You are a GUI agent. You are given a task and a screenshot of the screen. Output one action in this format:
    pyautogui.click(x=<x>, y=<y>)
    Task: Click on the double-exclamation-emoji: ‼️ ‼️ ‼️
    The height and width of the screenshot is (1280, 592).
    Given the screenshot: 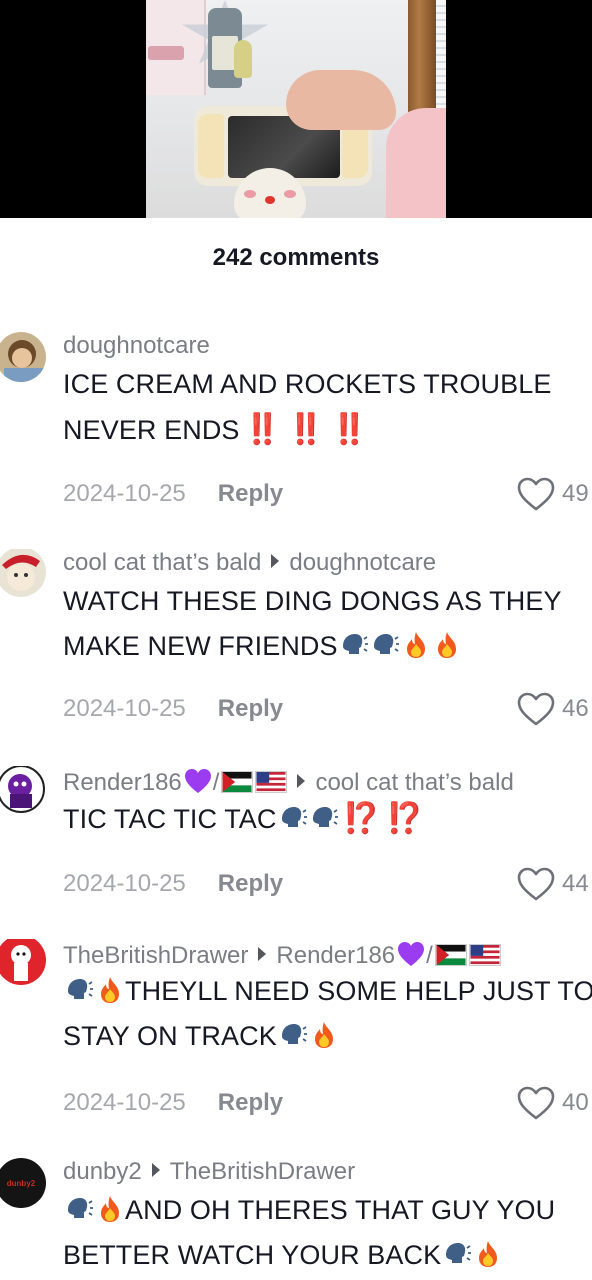 What is the action you would take?
    pyautogui.click(x=306, y=429)
    